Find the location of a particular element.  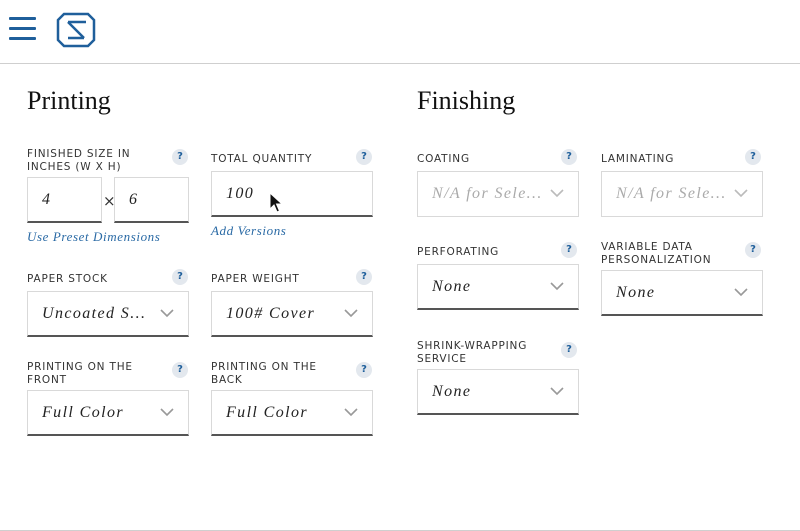

paper-stock-help-icon: ? is located at coordinates (180, 277).